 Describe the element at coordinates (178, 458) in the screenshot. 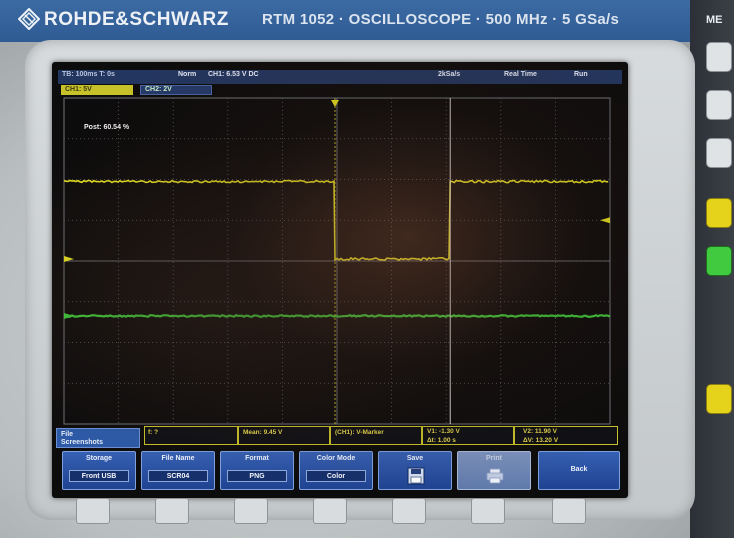

I see `softkey-file-name-label: File Name` at that location.